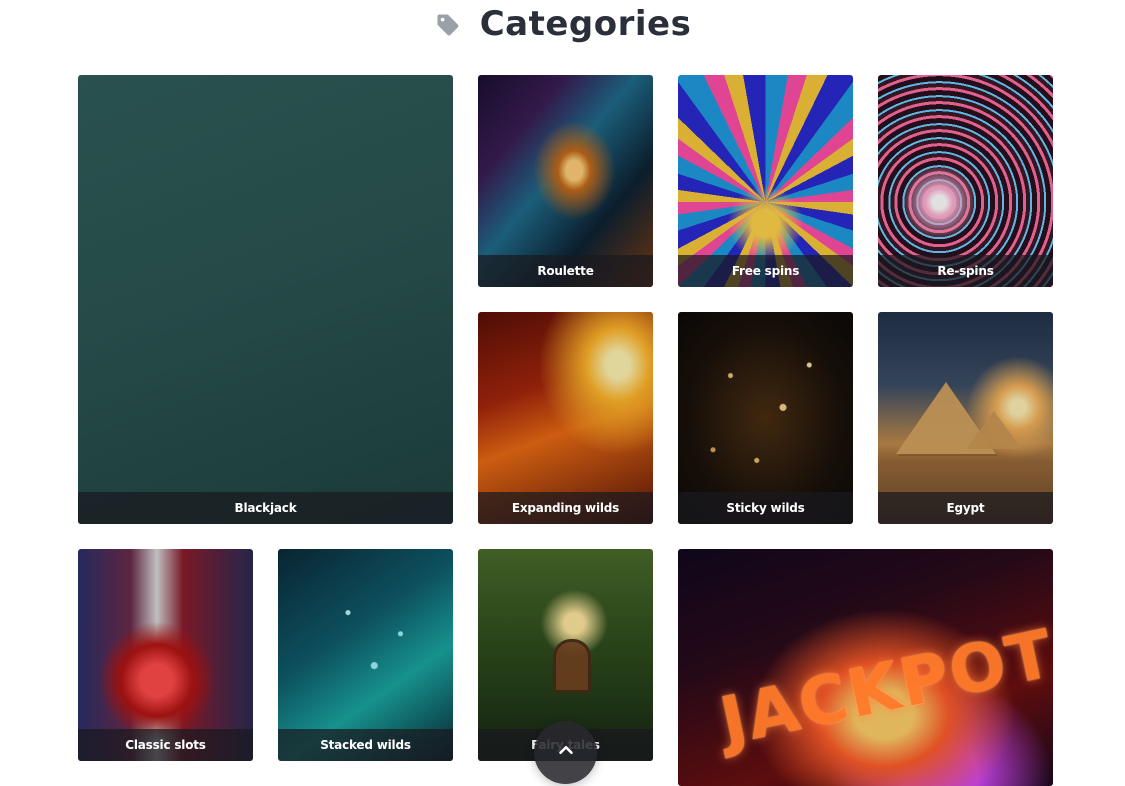  What do you see at coordinates (765, 508) in the screenshot?
I see `tile-caption: Sticky wilds` at bounding box center [765, 508].